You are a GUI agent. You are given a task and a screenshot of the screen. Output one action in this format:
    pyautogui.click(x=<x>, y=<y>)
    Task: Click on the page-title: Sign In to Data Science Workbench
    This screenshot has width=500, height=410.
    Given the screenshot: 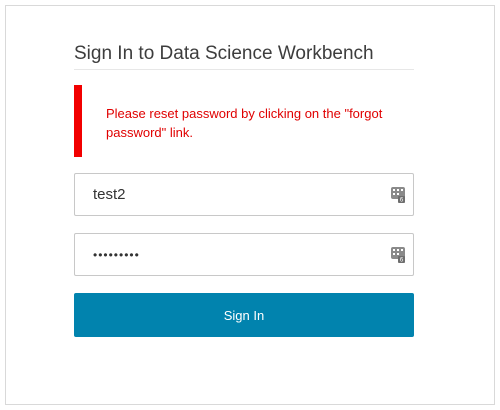 What is the action you would take?
    pyautogui.click(x=244, y=56)
    